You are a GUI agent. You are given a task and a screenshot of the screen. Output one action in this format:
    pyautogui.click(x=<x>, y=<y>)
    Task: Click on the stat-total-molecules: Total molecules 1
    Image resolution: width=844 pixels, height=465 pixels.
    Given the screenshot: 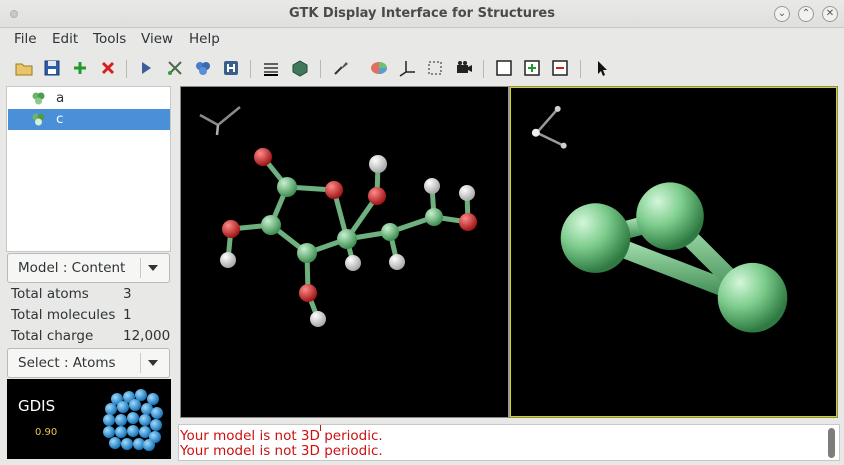 What is the action you would take?
    pyautogui.click(x=91, y=317)
    